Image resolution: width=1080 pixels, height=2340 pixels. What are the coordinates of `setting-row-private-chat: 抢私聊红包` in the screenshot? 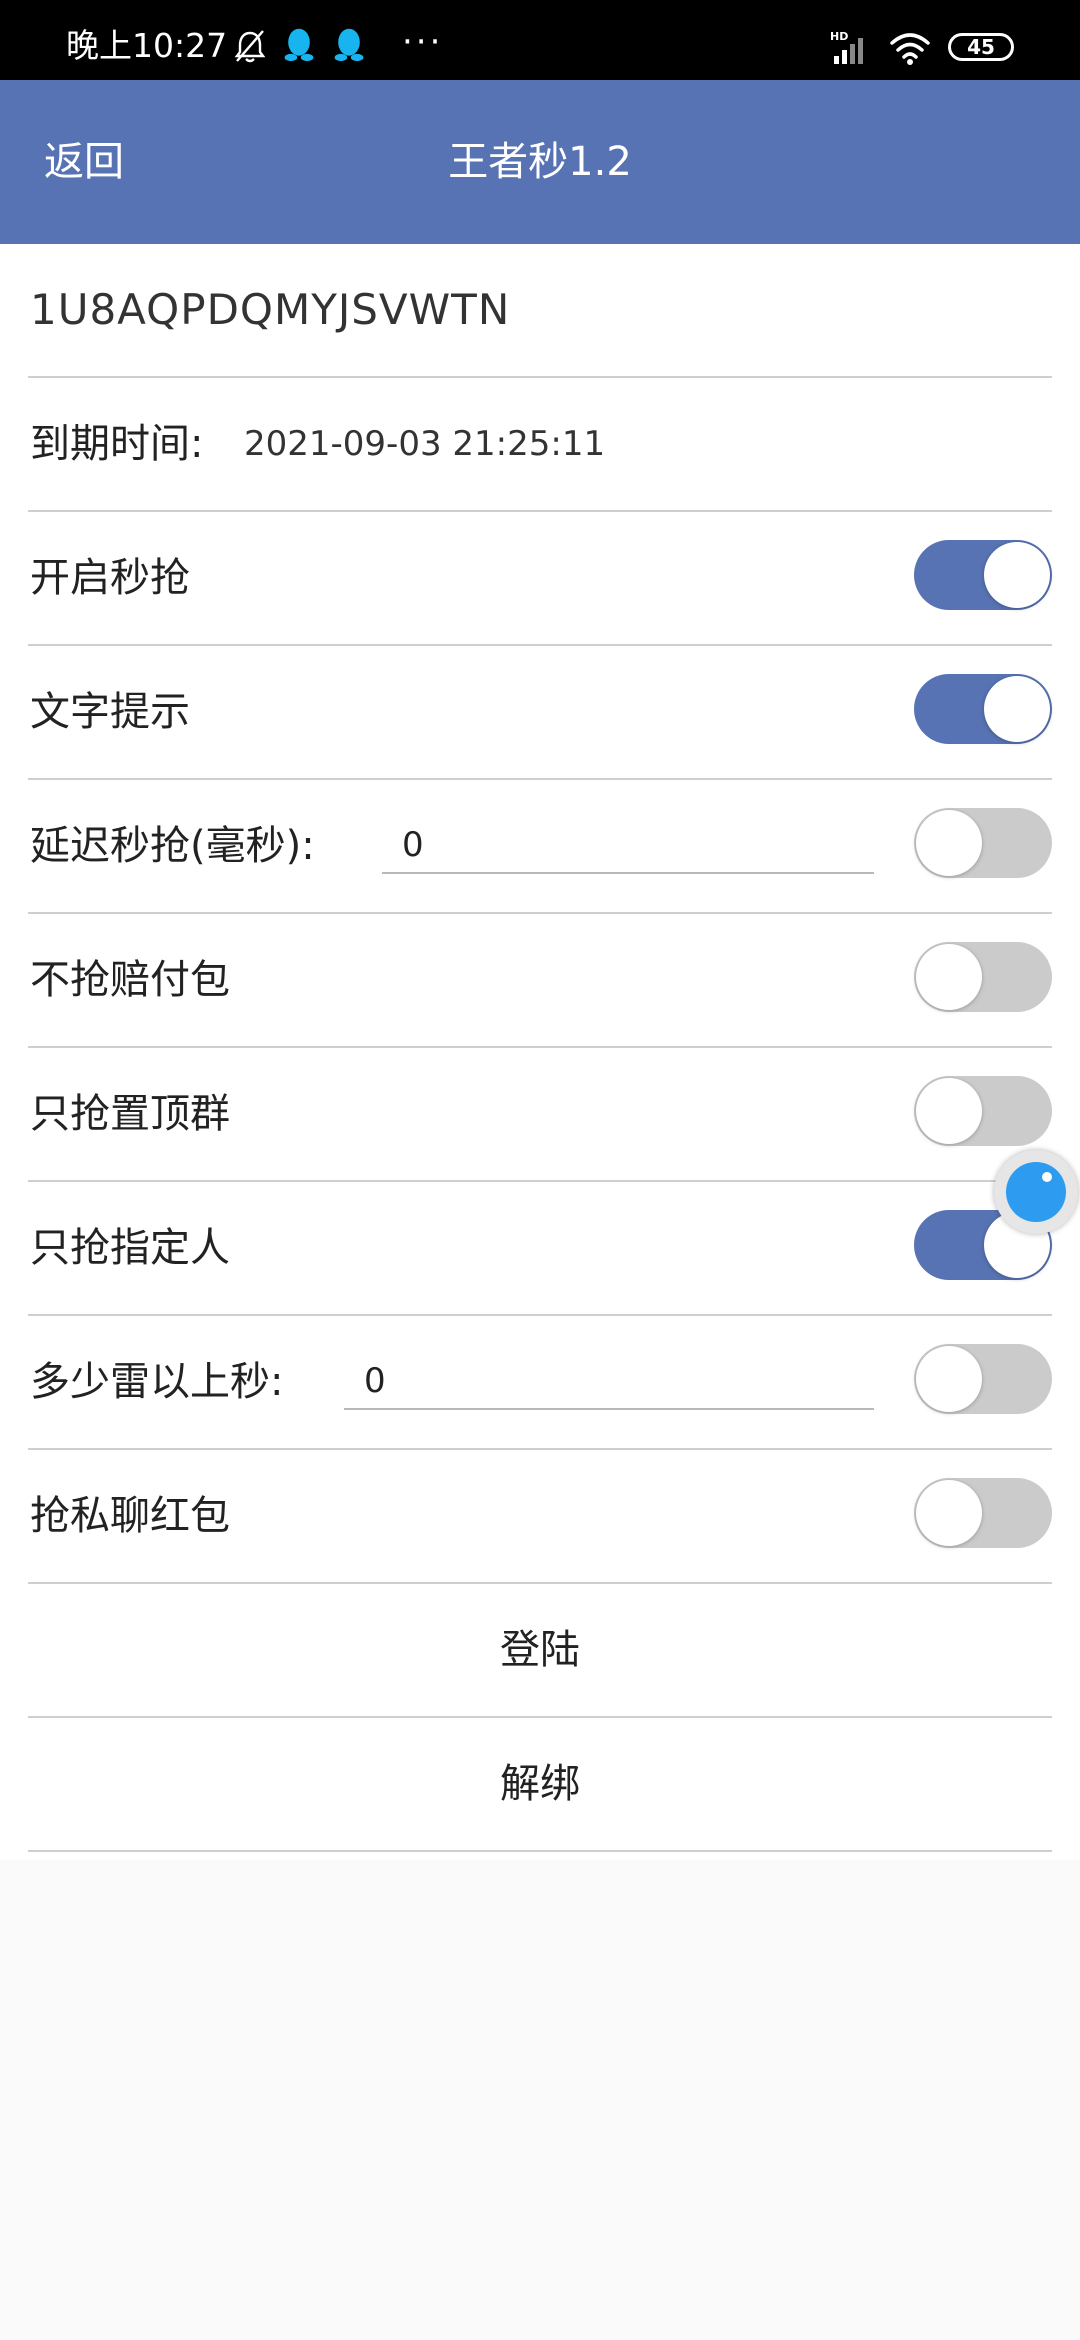 It's located at (540, 1517).